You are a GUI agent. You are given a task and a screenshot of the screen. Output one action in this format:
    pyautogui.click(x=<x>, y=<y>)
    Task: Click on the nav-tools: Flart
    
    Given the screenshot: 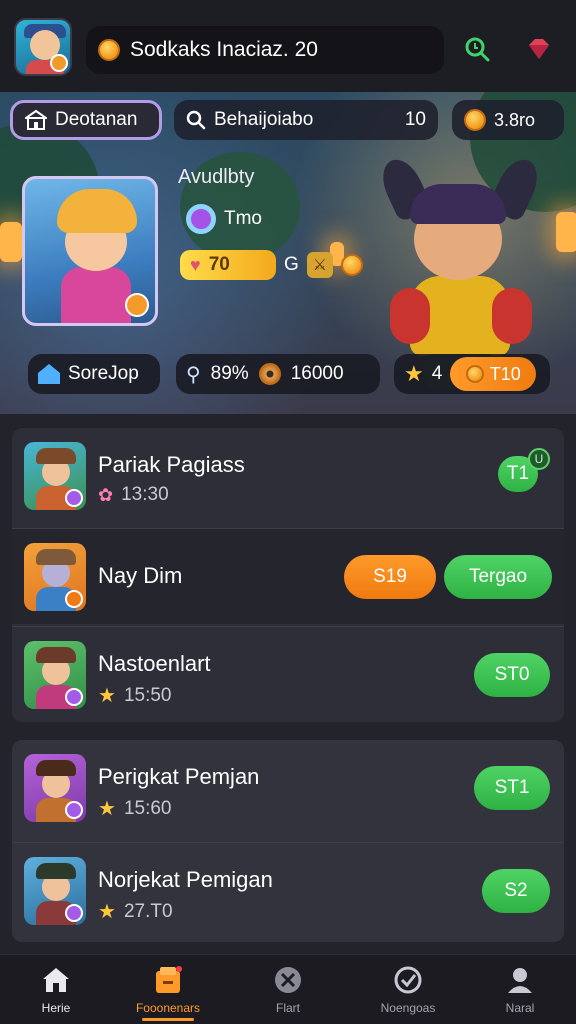 What is the action you would take?
    pyautogui.click(x=288, y=993)
    